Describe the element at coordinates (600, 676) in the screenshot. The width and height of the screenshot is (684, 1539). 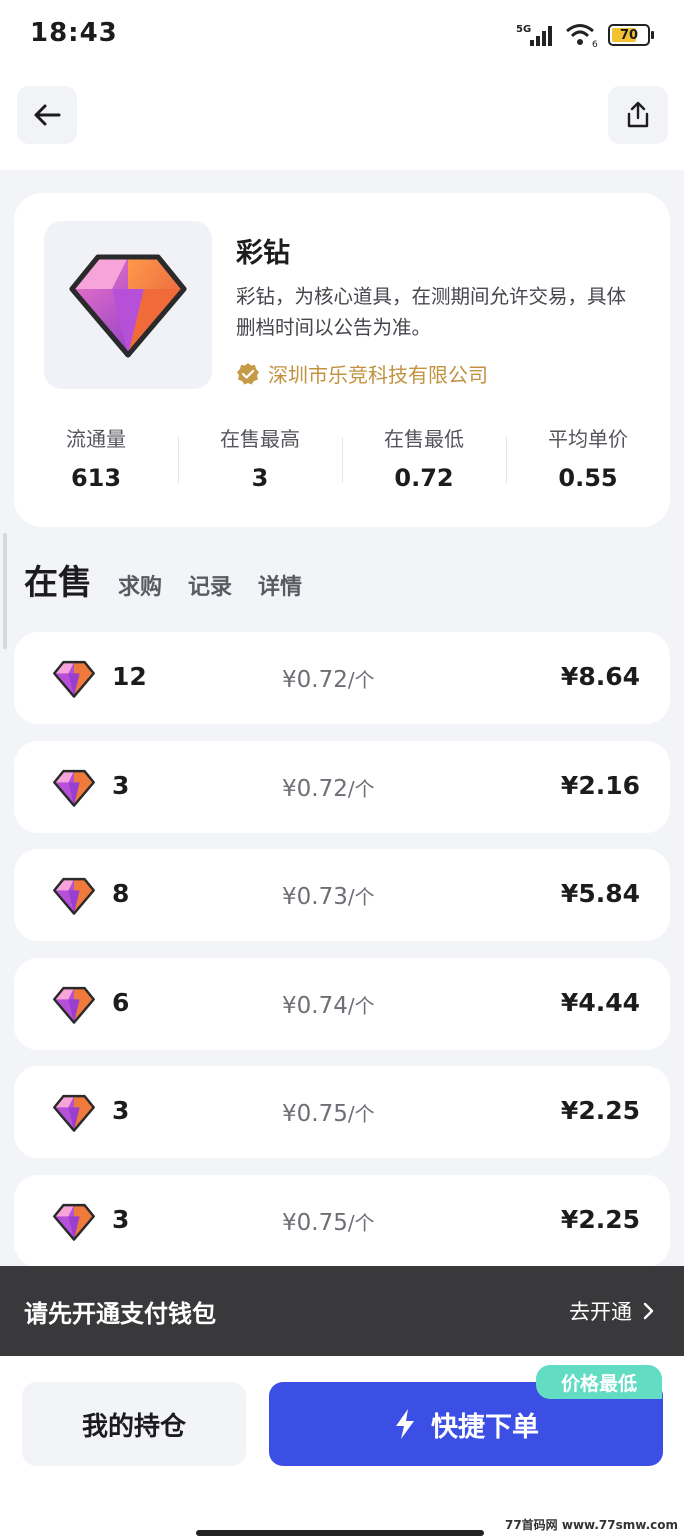
I see `listing-total-price: ¥8.64` at that location.